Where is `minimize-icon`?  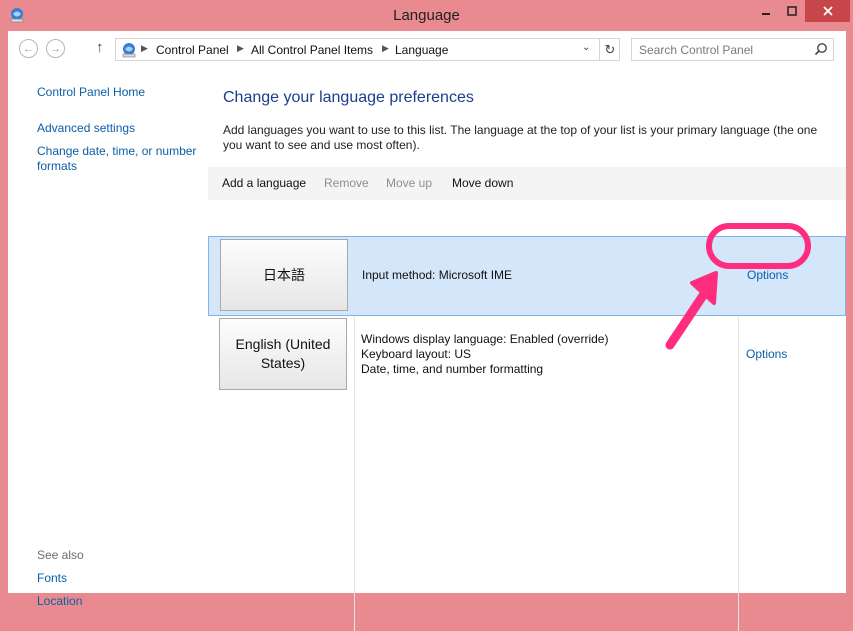
minimize-icon is located at coordinates (765, 14).